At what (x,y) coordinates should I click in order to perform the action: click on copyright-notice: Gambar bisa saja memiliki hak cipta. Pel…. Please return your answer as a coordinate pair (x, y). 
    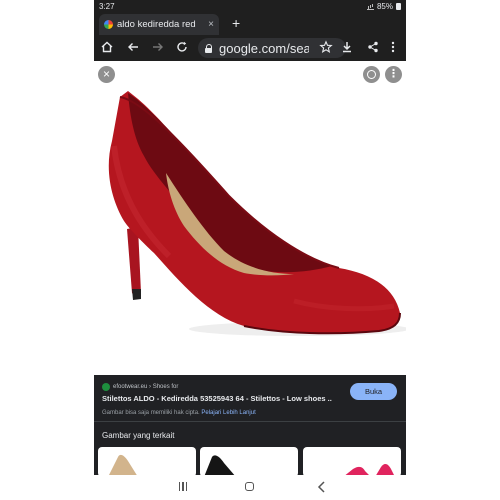
    Looking at the image, I should click on (179, 413).